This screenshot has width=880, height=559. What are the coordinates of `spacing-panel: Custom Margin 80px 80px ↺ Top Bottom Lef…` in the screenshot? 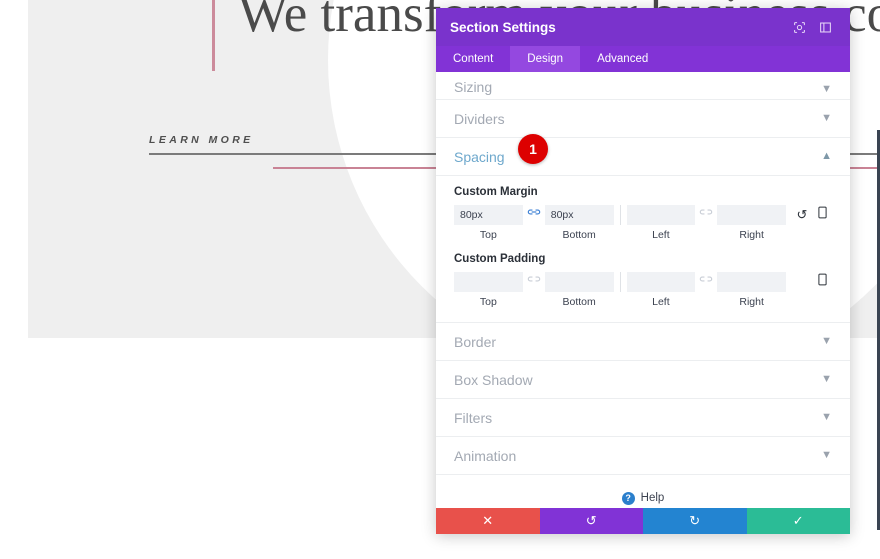 It's located at (643, 249).